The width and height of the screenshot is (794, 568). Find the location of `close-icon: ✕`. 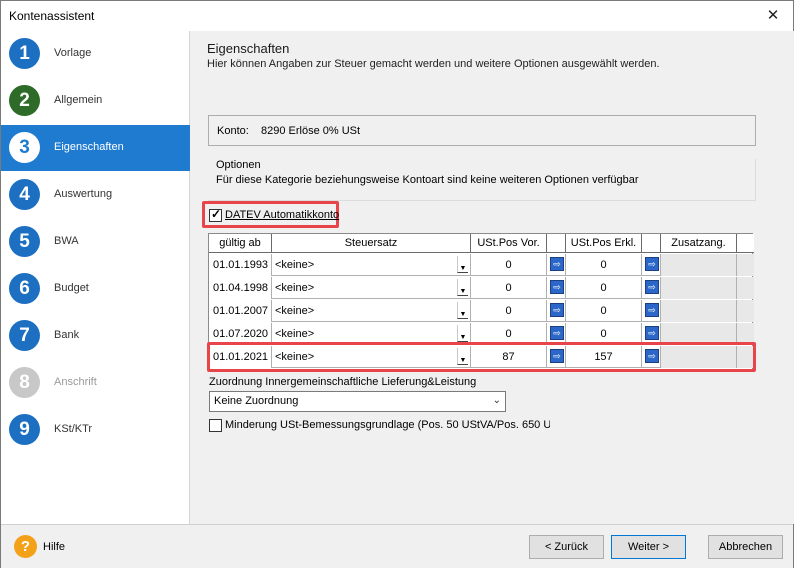

close-icon: ✕ is located at coordinates (773, 16).